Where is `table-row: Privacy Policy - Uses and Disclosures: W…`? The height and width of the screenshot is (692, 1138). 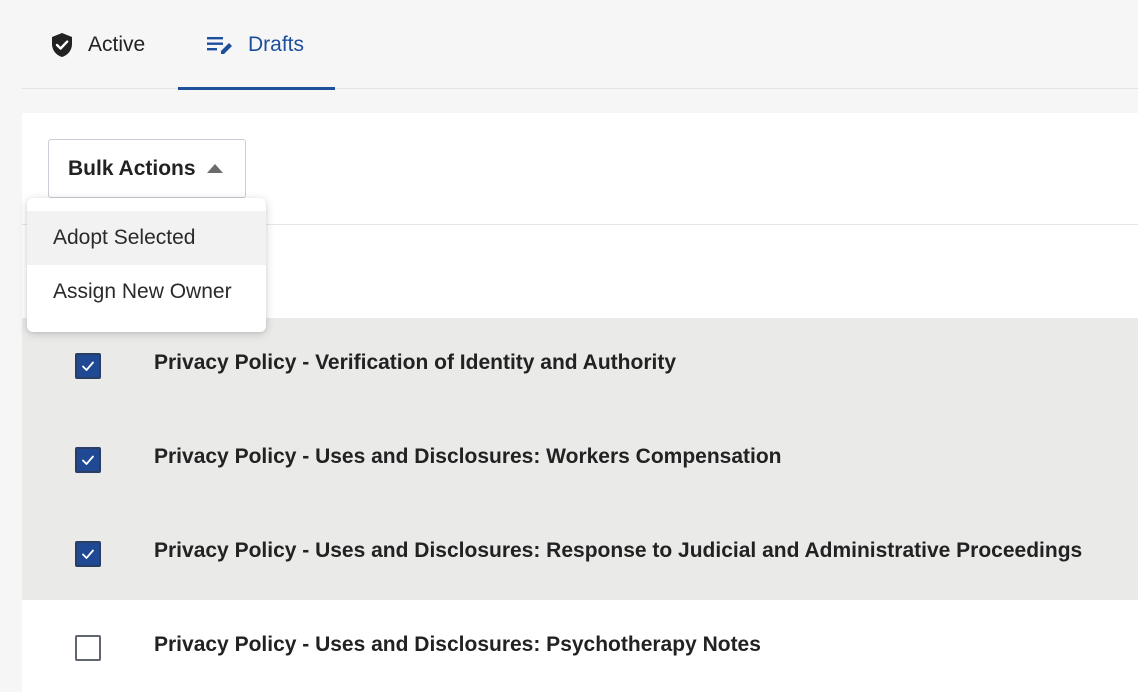
table-row: Privacy Policy - Uses and Disclosures: W… is located at coordinates (580, 459).